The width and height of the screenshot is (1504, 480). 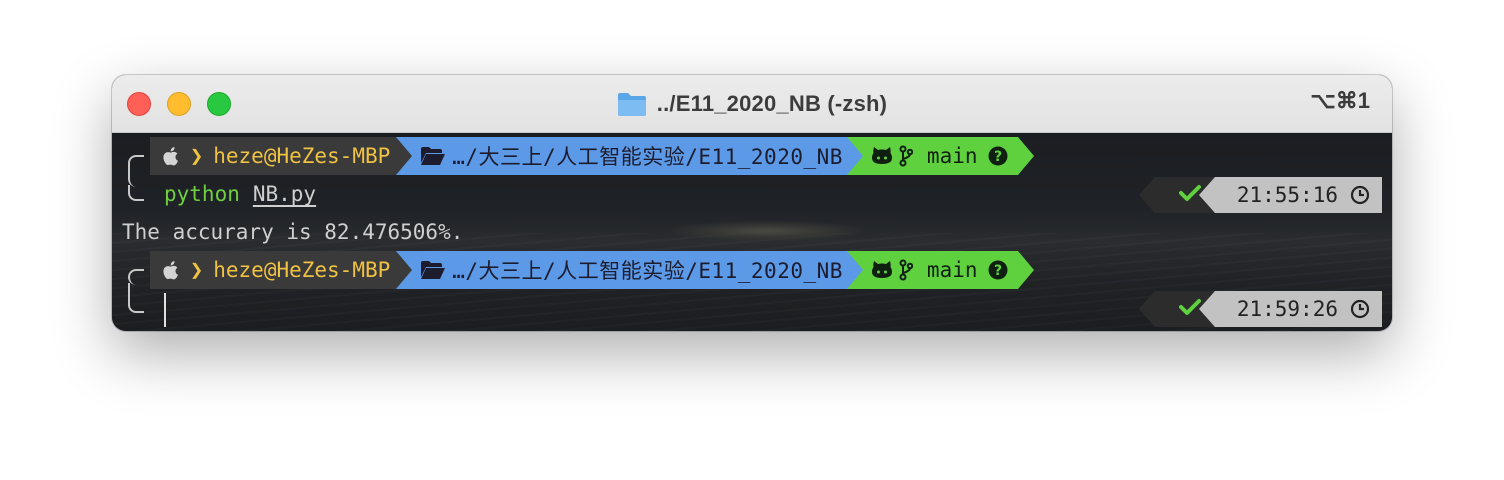 I want to click on time-segment: 21:55:16, so click(x=1290, y=195).